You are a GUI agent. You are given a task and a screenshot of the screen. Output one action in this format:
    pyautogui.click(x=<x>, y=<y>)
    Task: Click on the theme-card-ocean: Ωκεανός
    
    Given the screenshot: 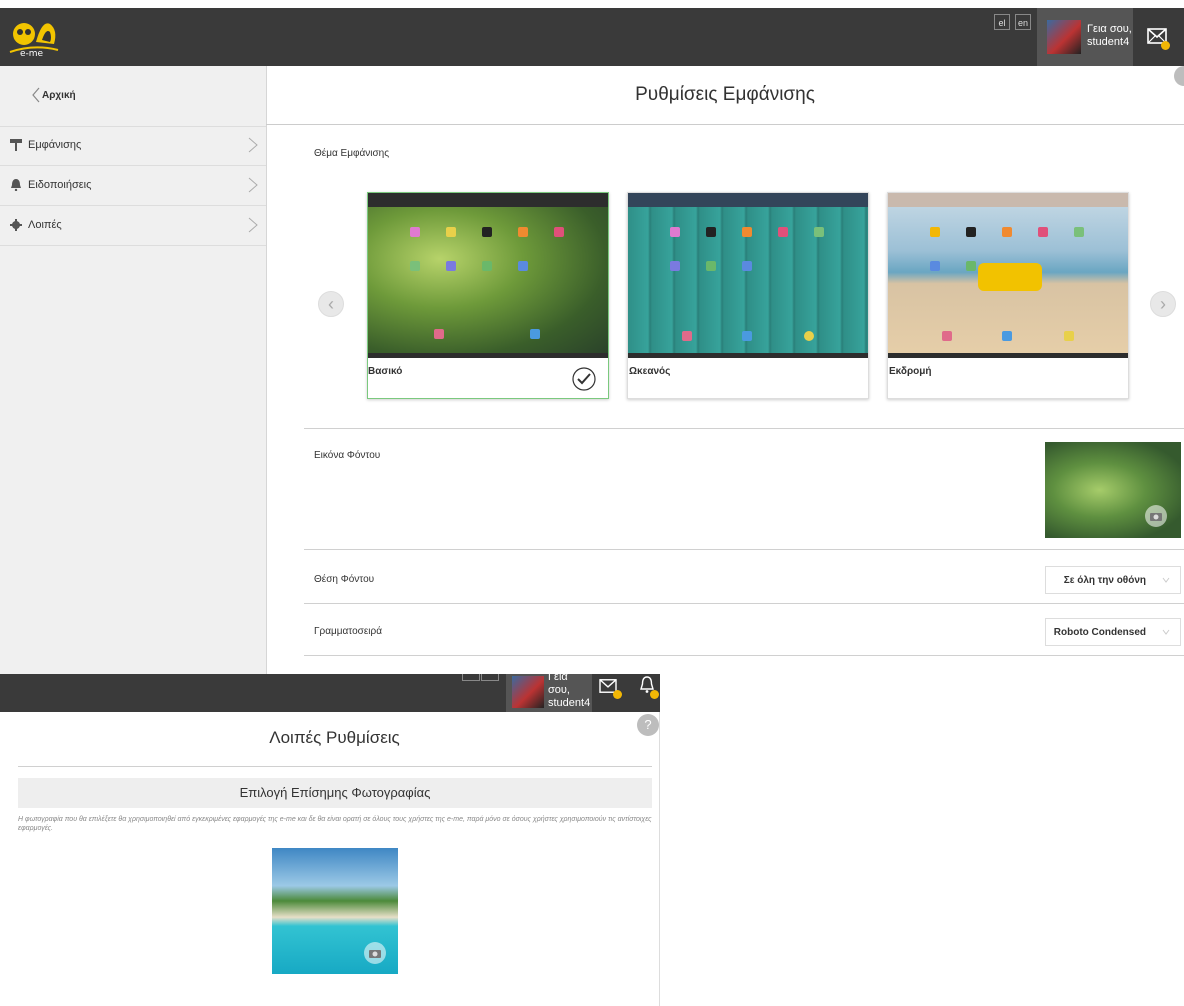 What is the action you would take?
    pyautogui.click(x=748, y=295)
    